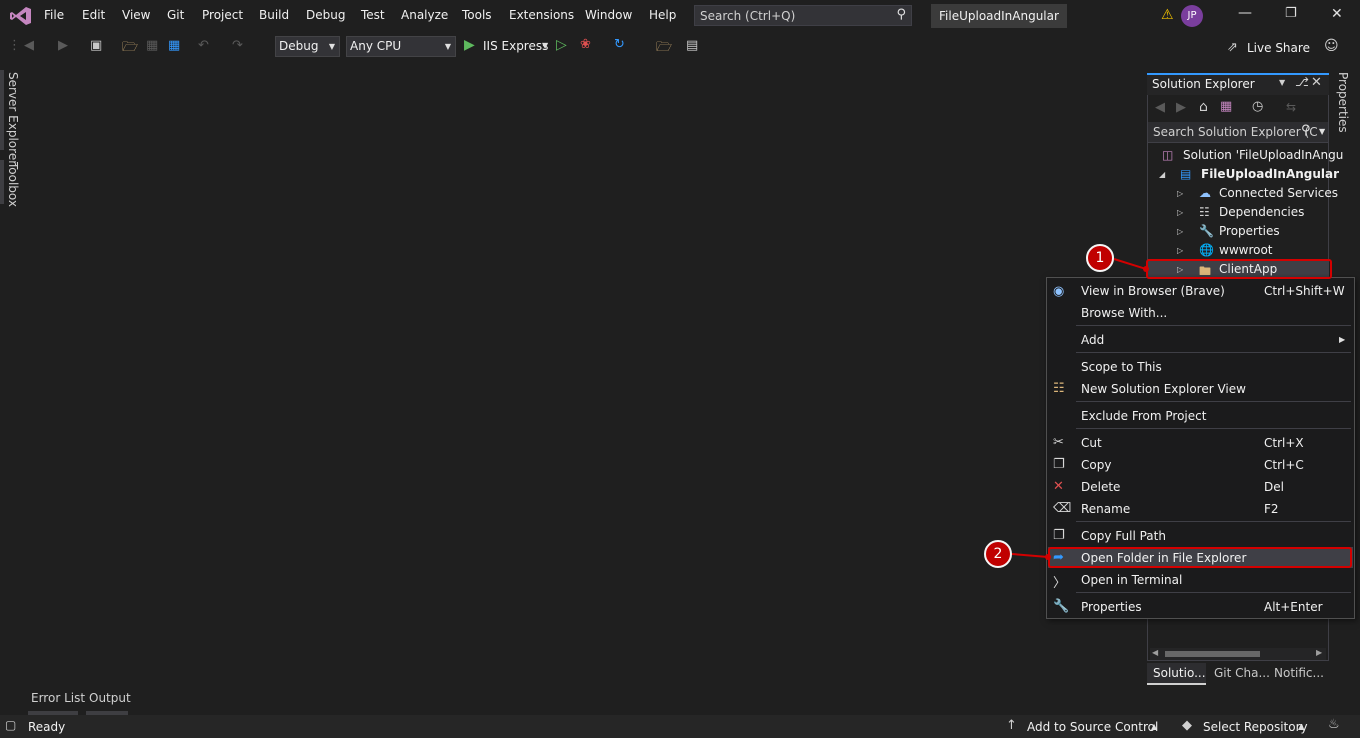 This screenshot has height=738, width=1360. What do you see at coordinates (1334, 724) in the screenshot?
I see `notifications-bell-icon: ♨` at bounding box center [1334, 724].